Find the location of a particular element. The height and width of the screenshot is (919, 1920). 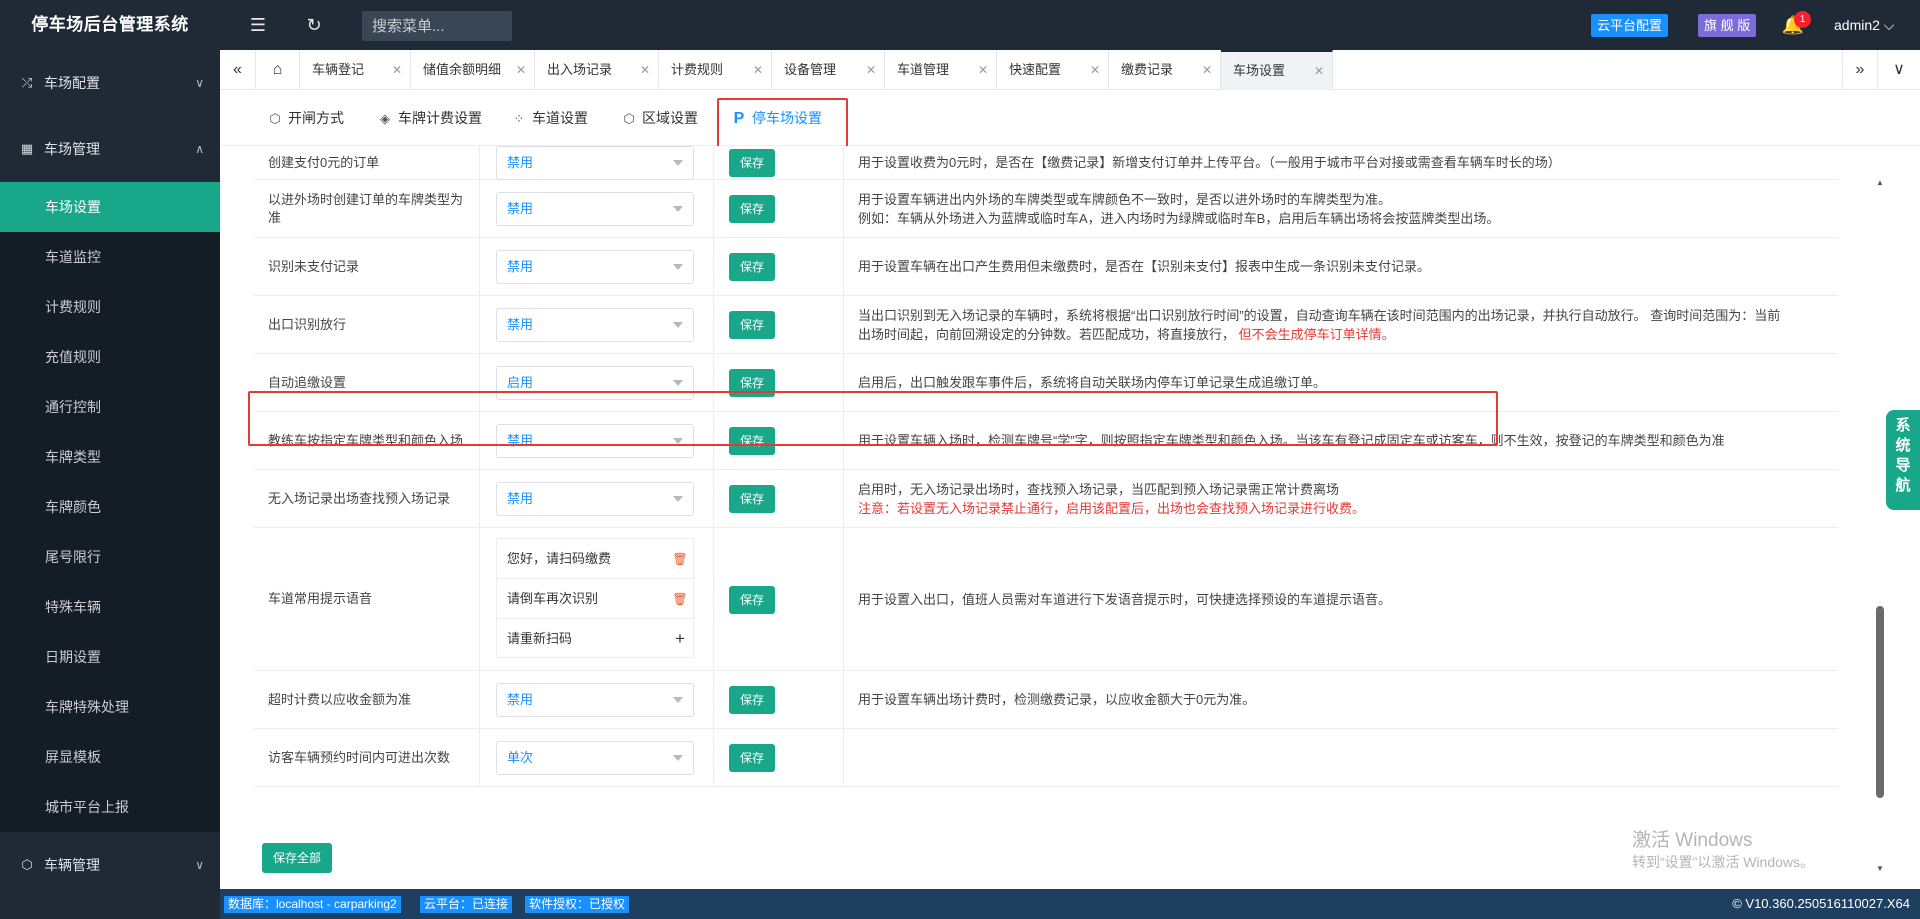

select-value: 启用 is located at coordinates (520, 382).